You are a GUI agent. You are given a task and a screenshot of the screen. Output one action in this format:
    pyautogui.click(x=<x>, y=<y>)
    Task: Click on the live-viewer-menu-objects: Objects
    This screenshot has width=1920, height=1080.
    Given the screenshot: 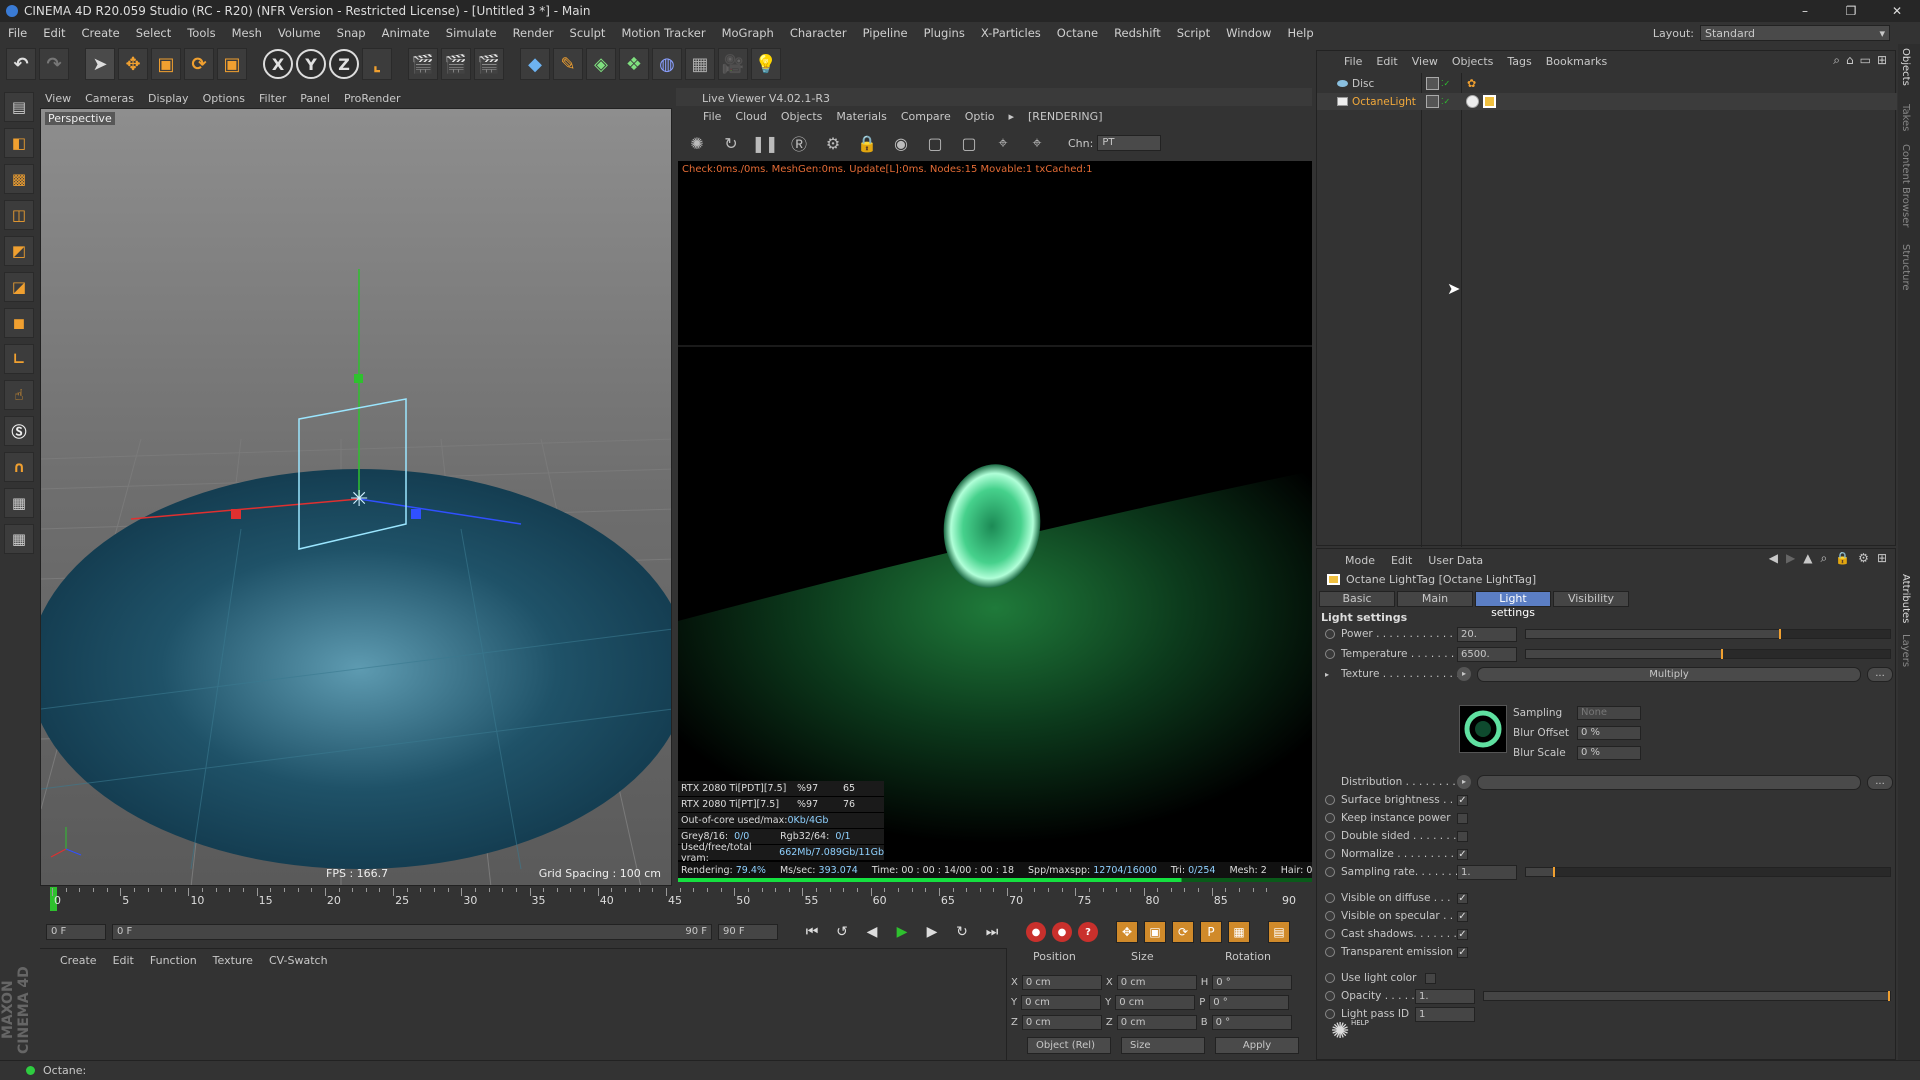 What is the action you would take?
    pyautogui.click(x=802, y=116)
    